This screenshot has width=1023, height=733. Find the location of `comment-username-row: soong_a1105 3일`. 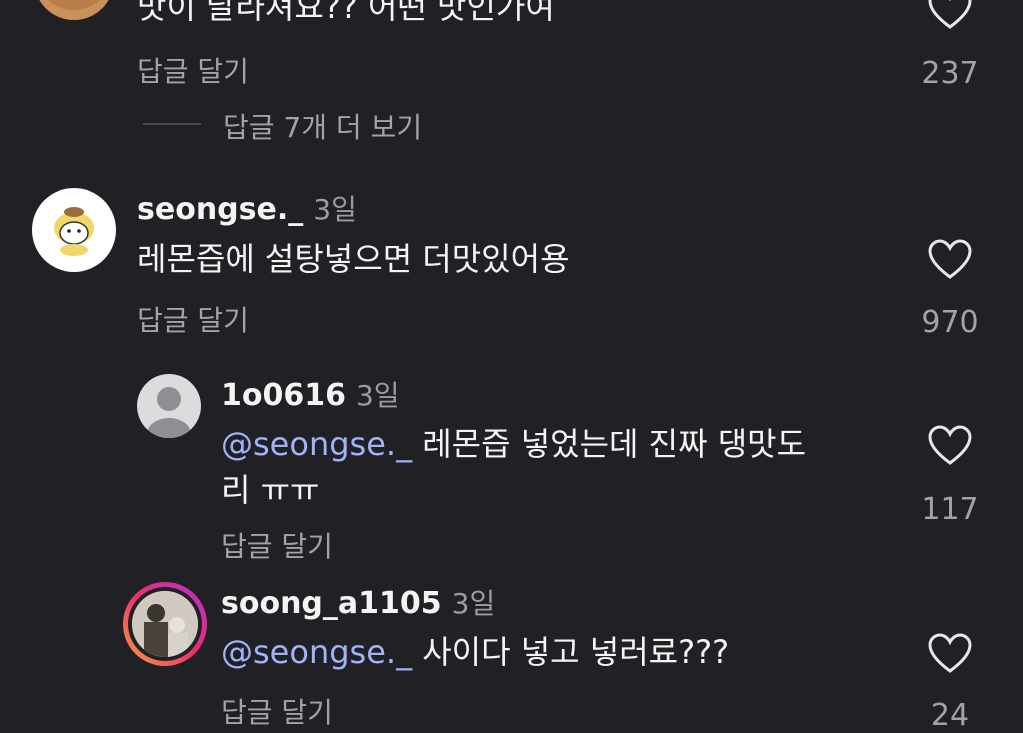

comment-username-row: soong_a1105 3일 is located at coordinates (358, 602).